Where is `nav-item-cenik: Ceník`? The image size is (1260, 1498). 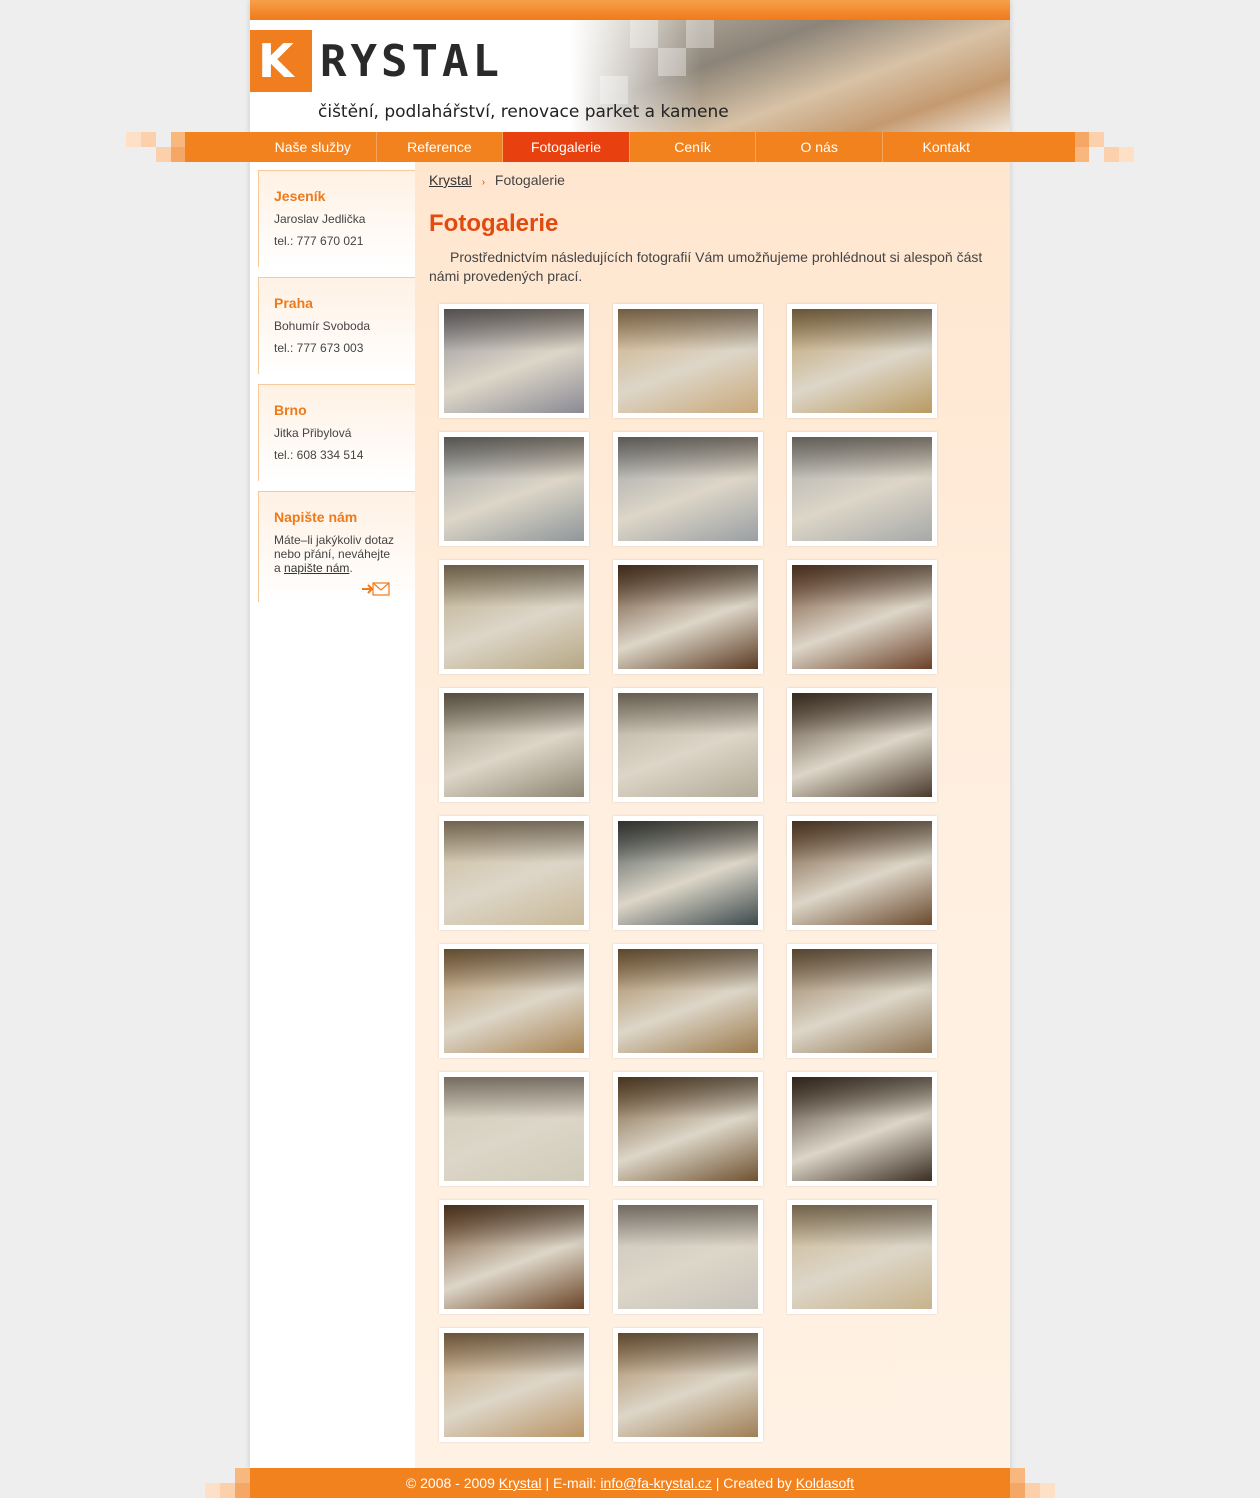 nav-item-cenik: Ceník is located at coordinates (693, 147).